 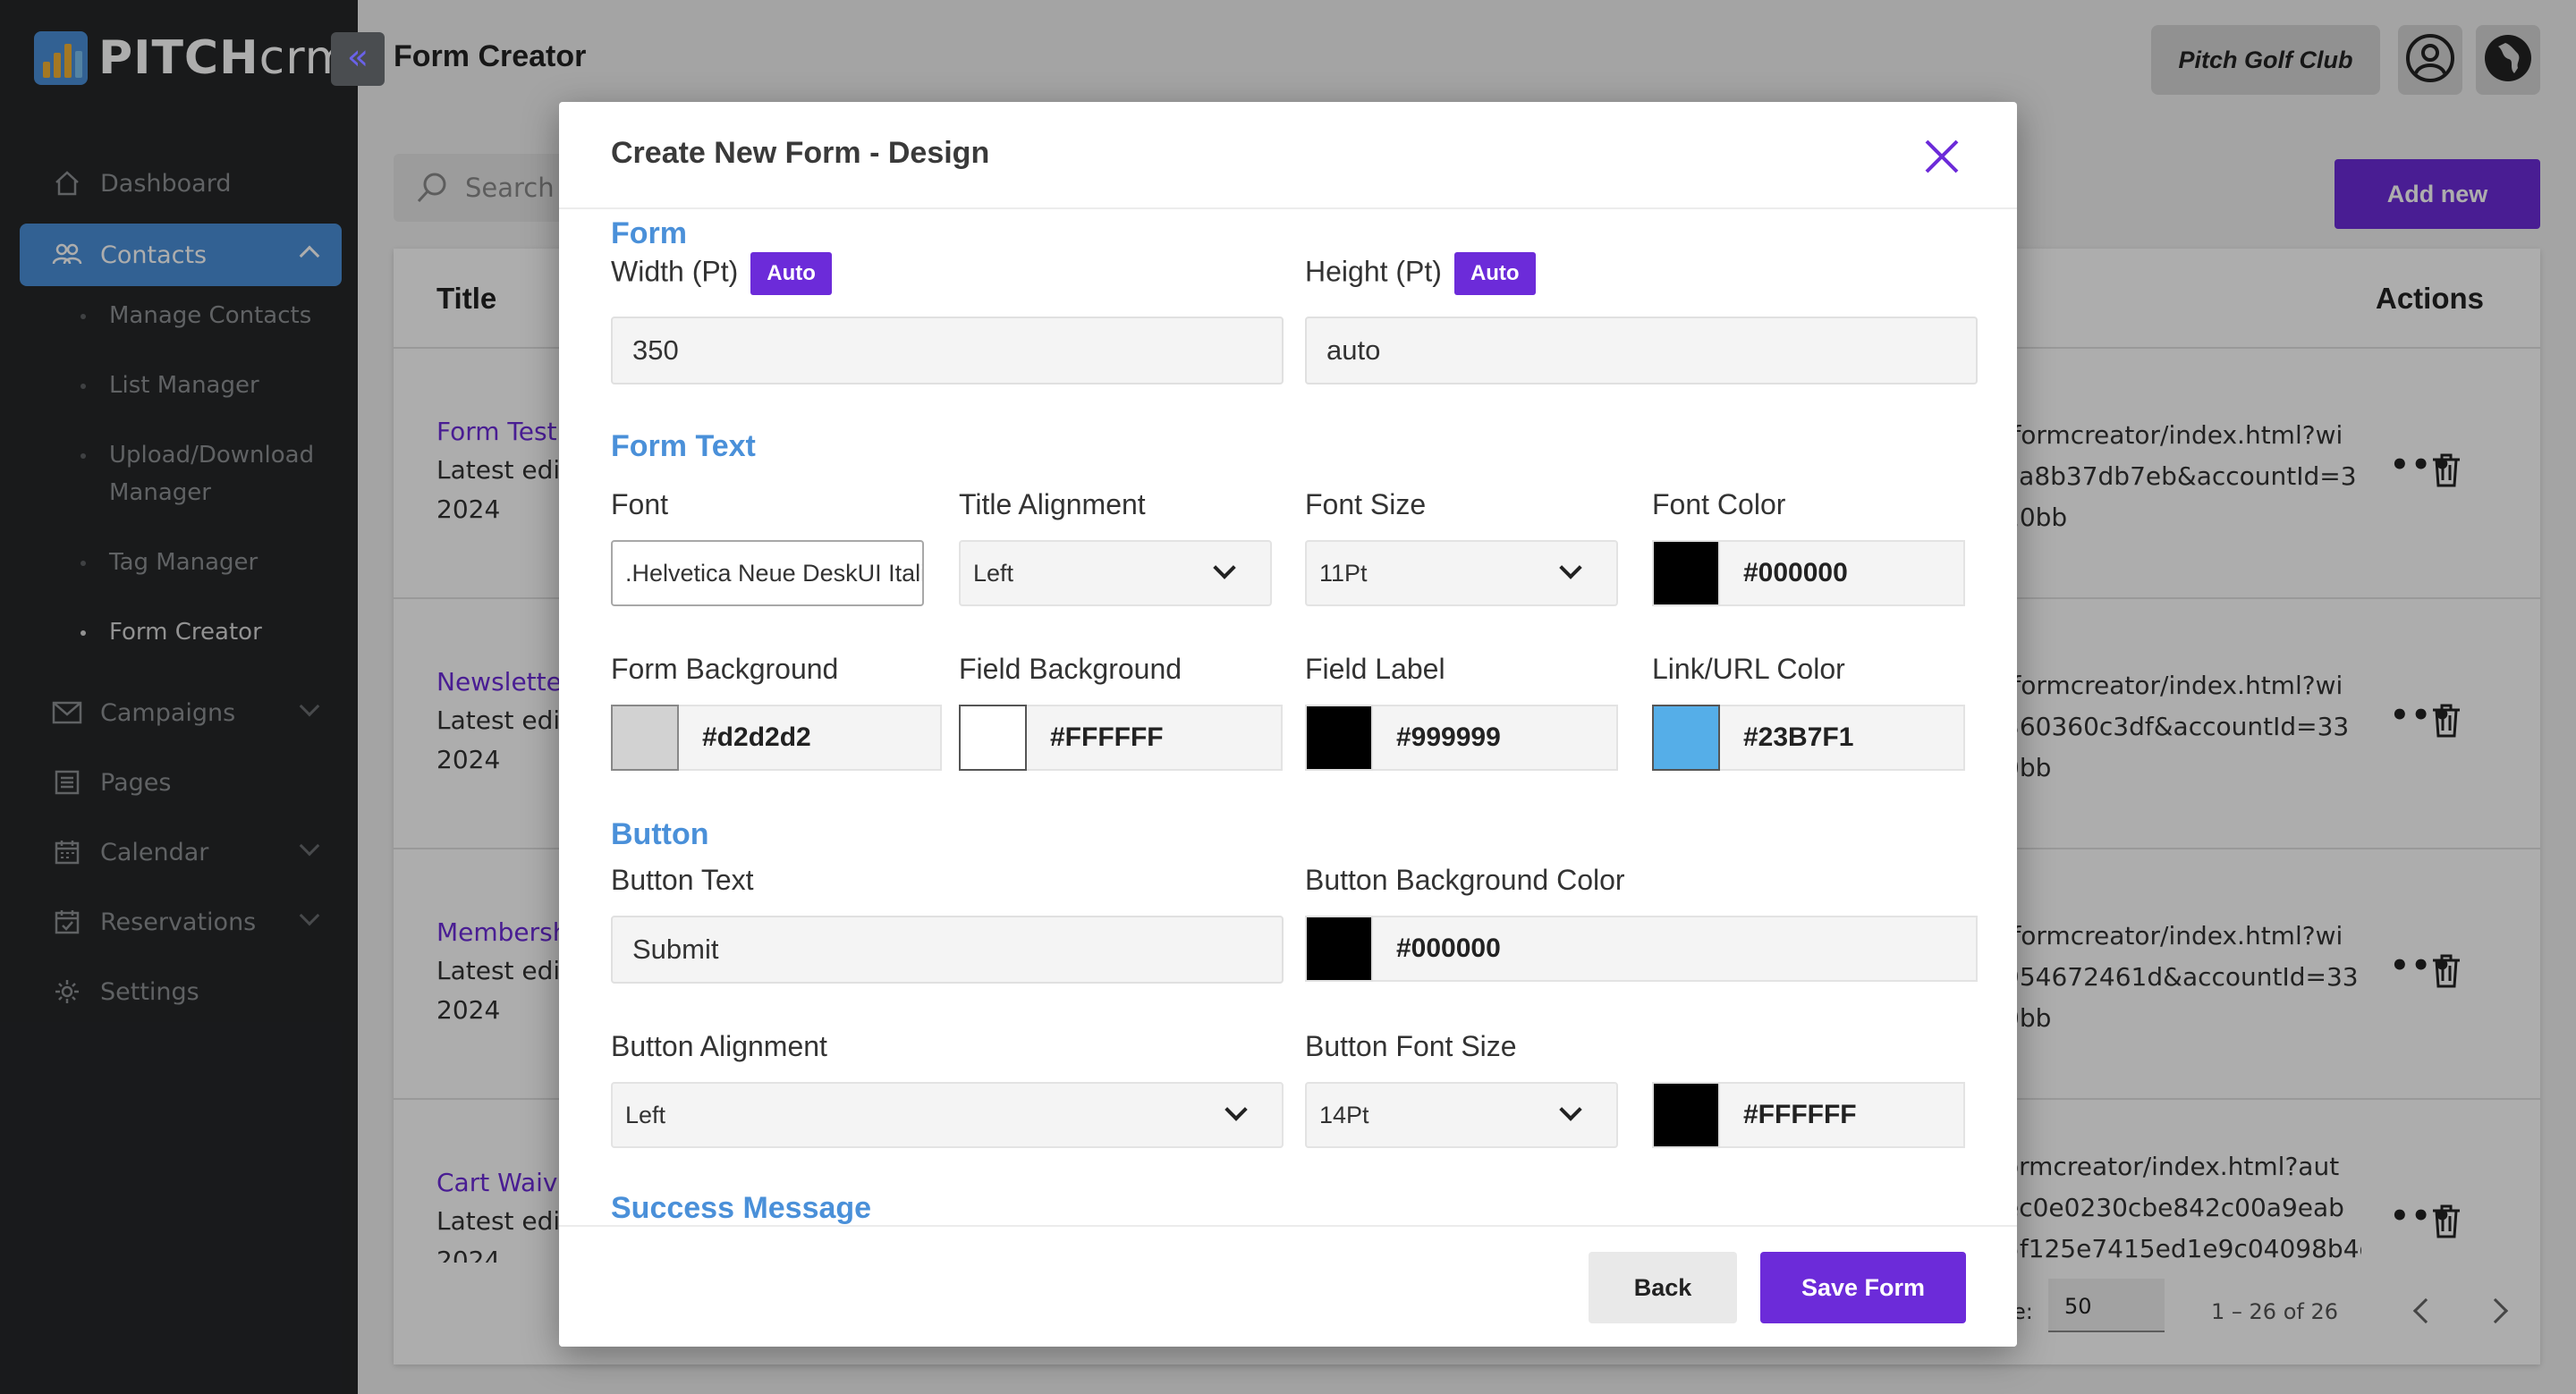 What do you see at coordinates (1420, 273) in the screenshot?
I see `height-label: Height (Pt) Auto` at bounding box center [1420, 273].